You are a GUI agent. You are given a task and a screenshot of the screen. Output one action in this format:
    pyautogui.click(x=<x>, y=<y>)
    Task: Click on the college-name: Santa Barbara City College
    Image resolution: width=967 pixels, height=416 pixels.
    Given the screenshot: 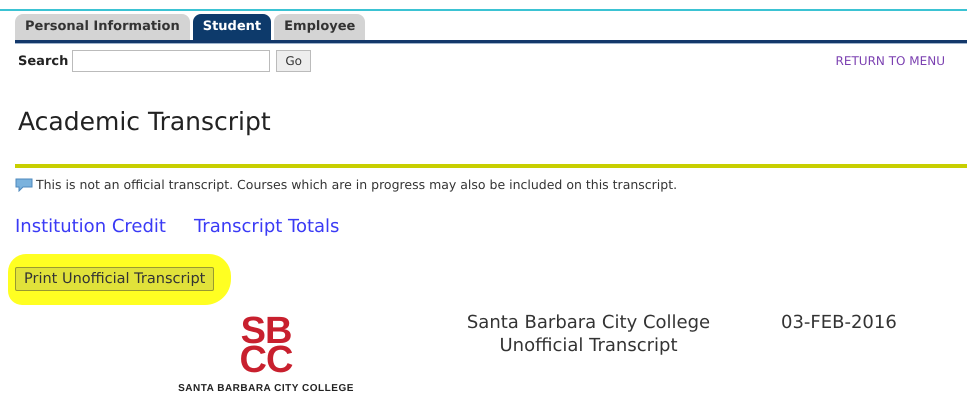 What is the action you would take?
    pyautogui.click(x=588, y=322)
    